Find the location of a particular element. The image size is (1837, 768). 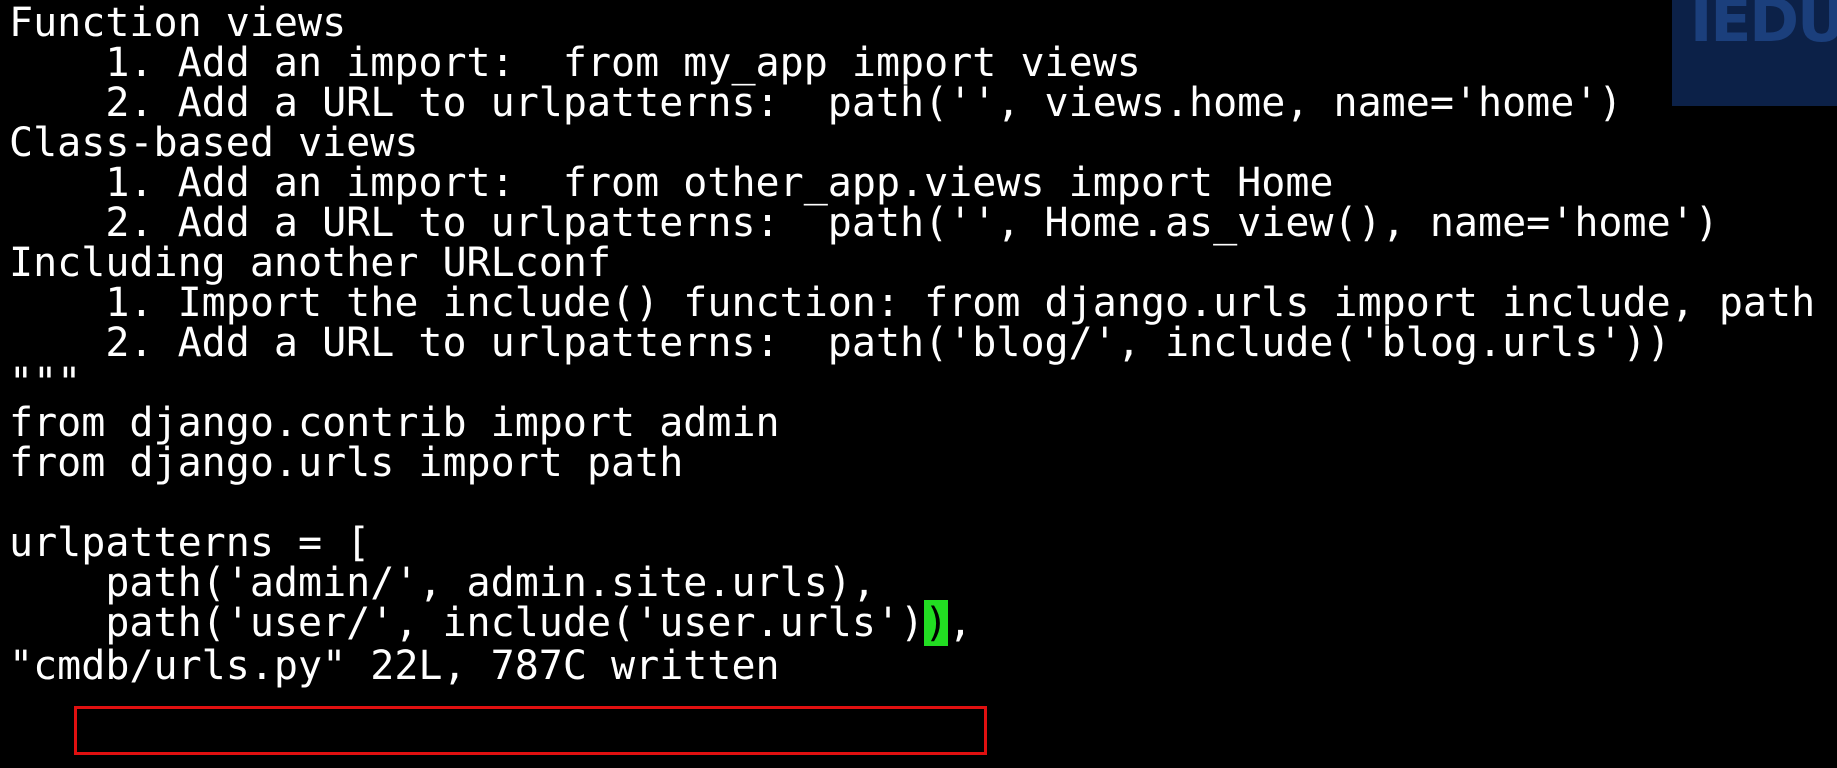

watermark-logo: IEDU is located at coordinates (1754, 53).